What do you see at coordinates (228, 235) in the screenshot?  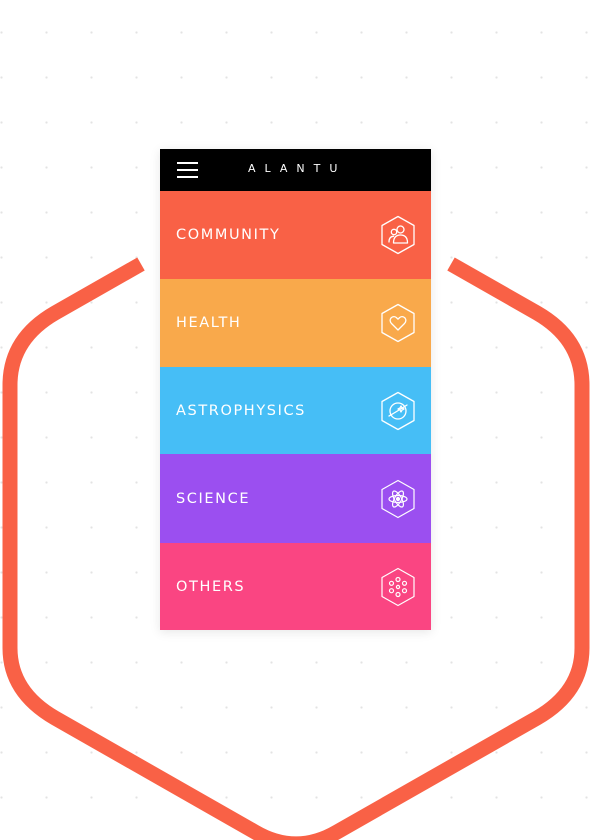 I see `menu-item-label: COMMUNITY` at bounding box center [228, 235].